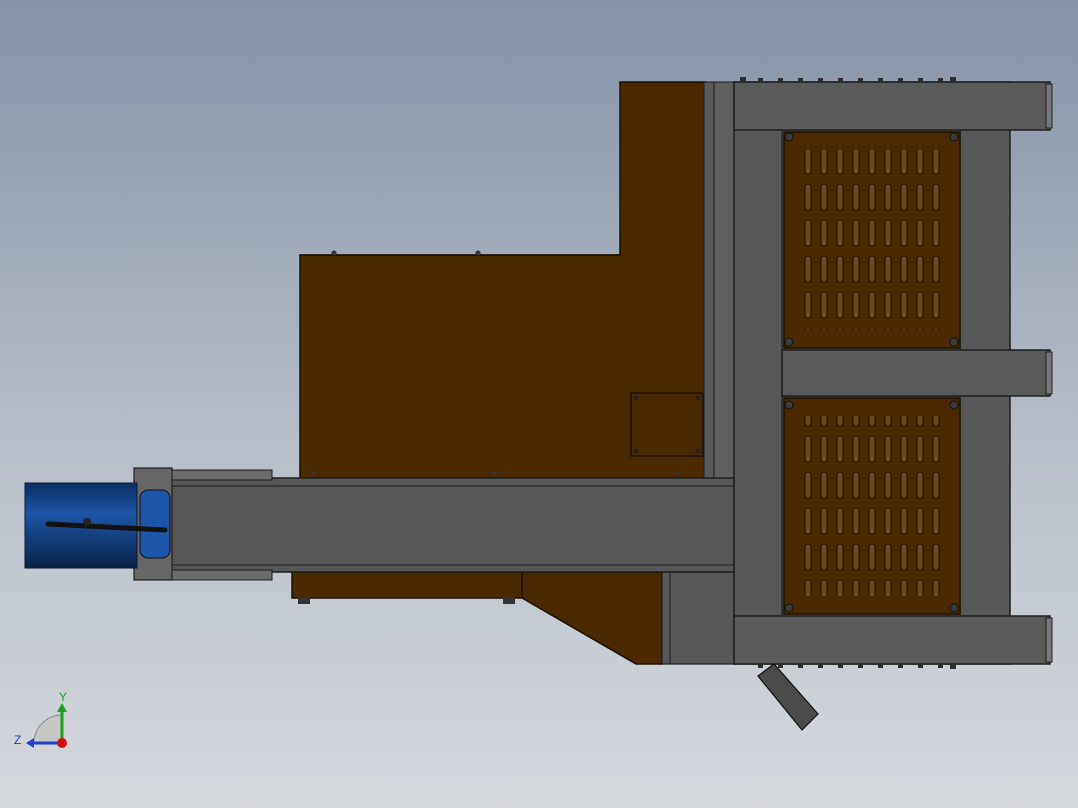 The width and height of the screenshot is (1078, 808). I want to click on z-axis-label: Z, so click(17, 740).